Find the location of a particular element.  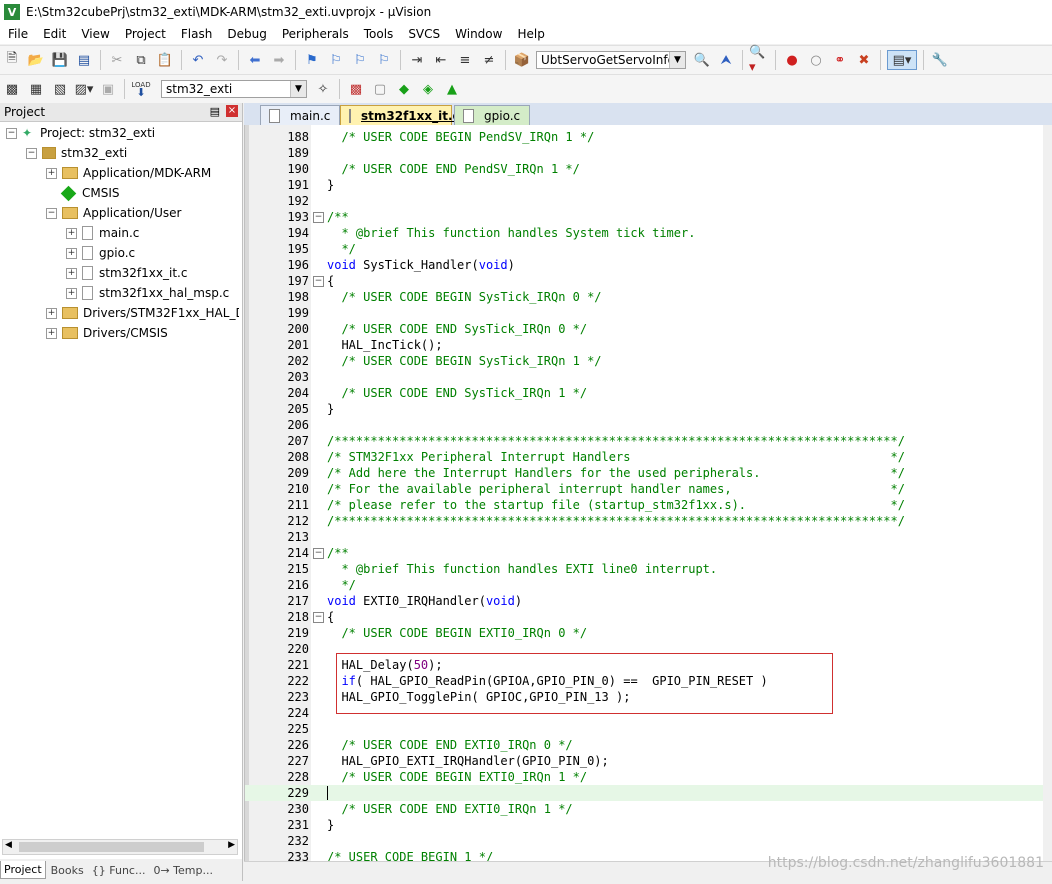

build-icon: ▦ is located at coordinates (36, 89).